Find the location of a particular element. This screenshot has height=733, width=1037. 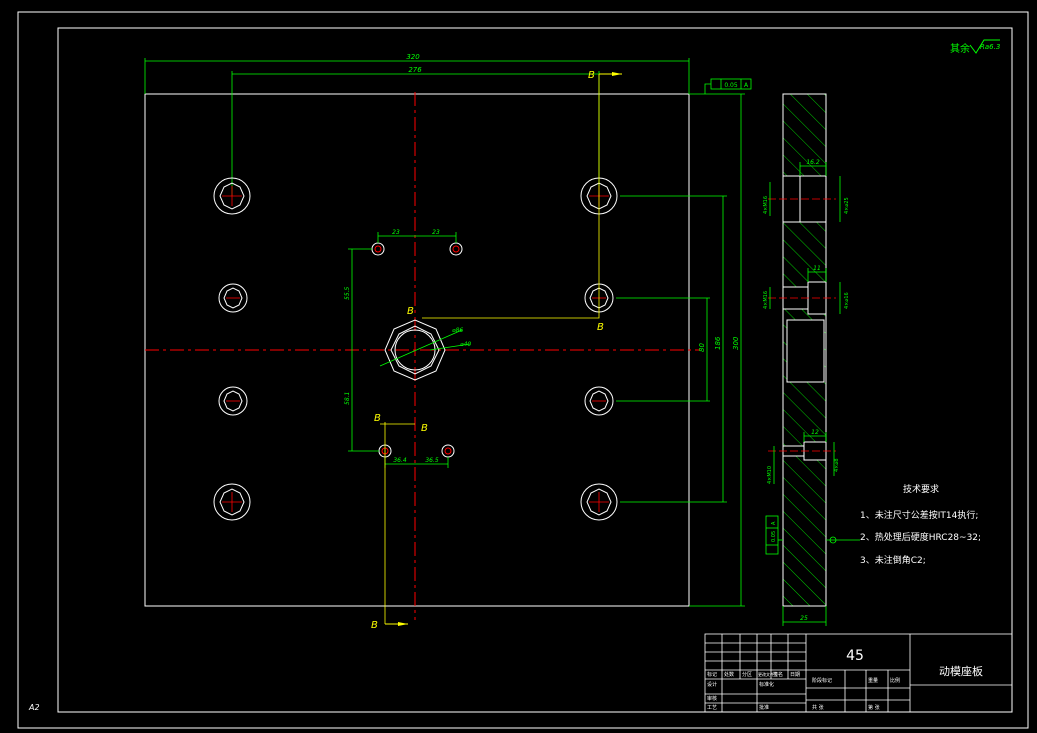

title-standardization: 标准化 is located at coordinates (766, 684).